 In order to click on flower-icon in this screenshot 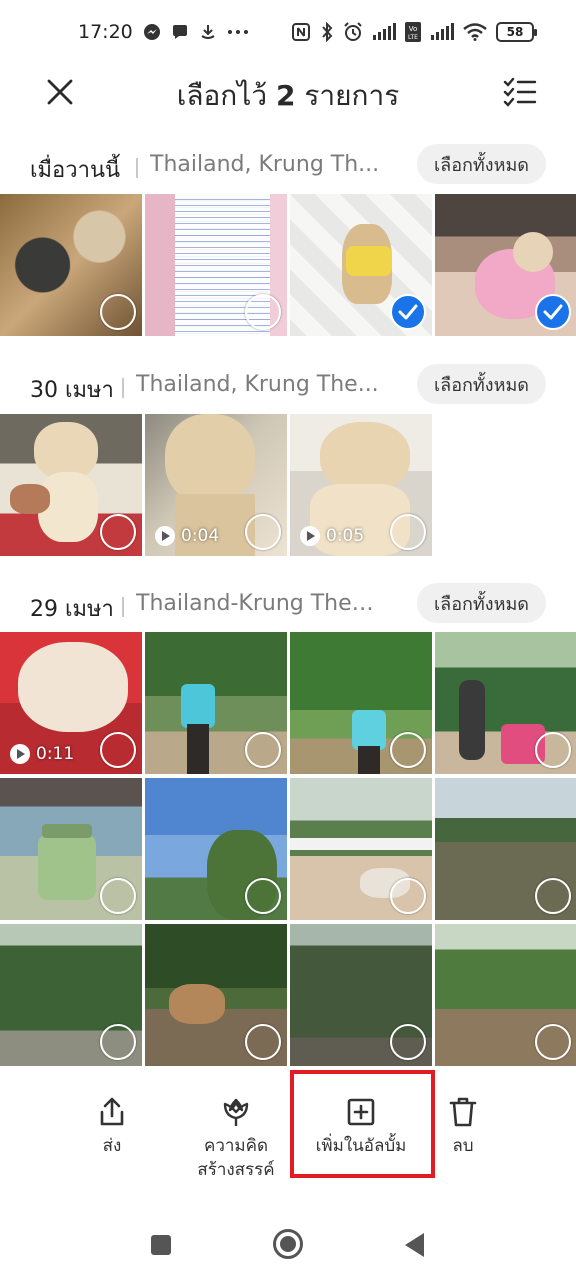, I will do `click(236, 1112)`.